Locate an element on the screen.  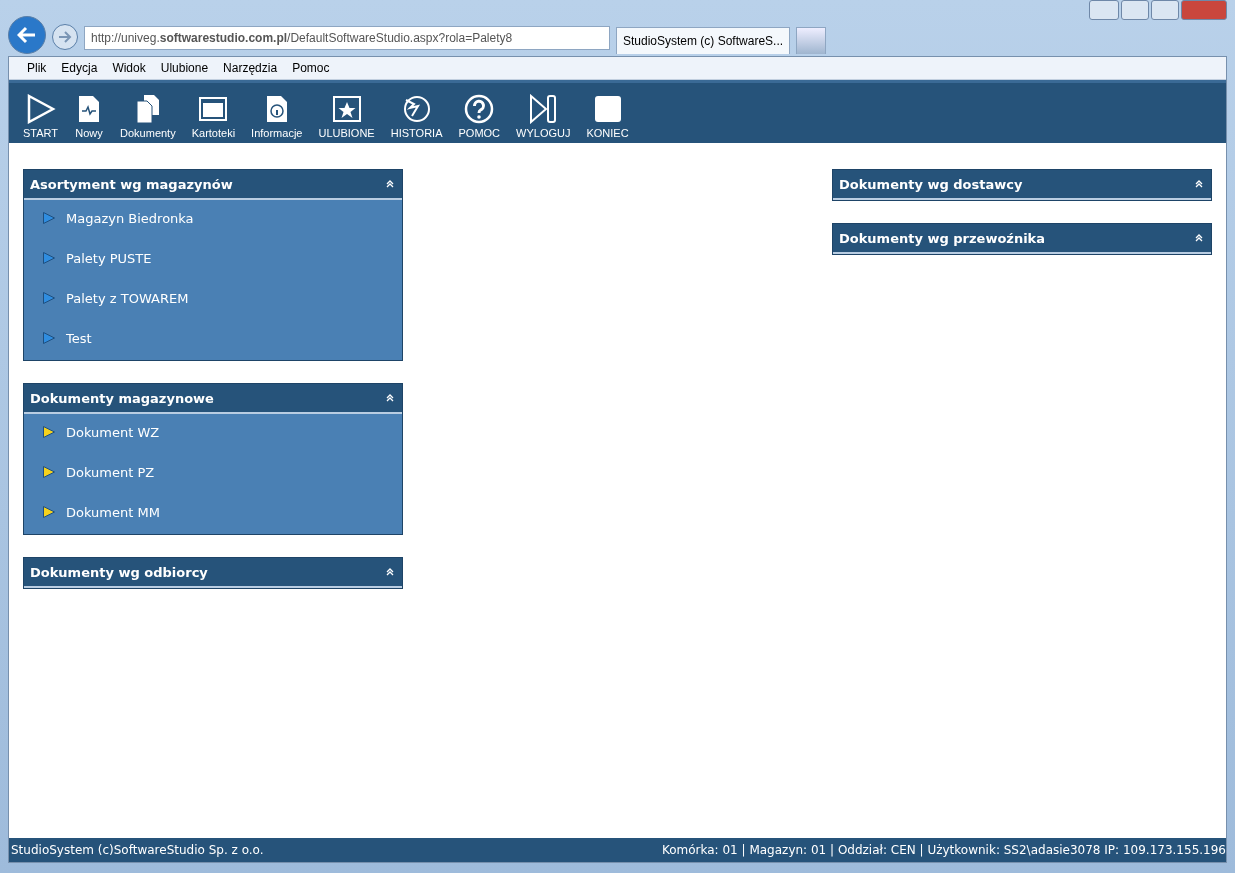
menu-item: Plik is located at coordinates (37, 68).